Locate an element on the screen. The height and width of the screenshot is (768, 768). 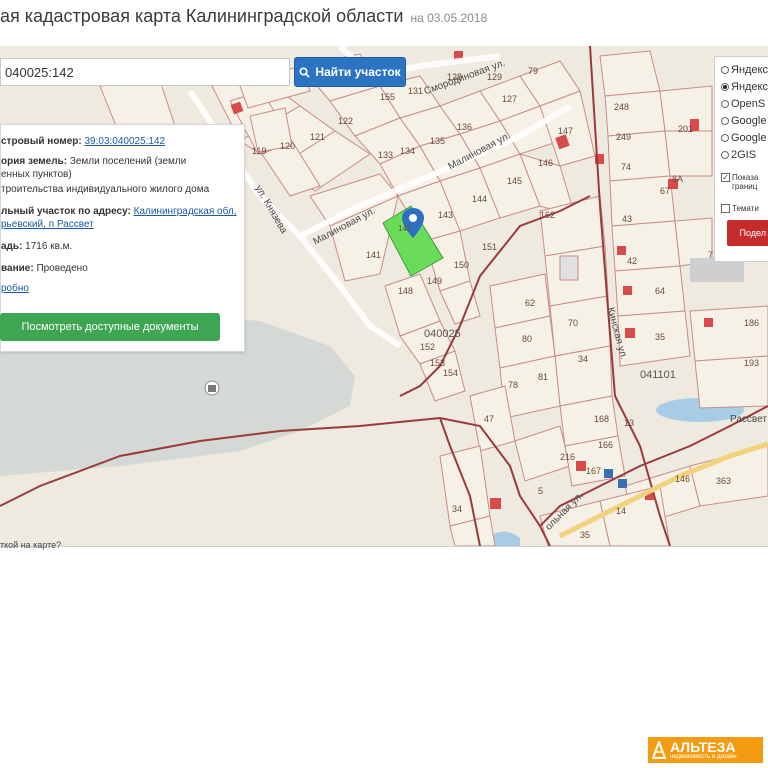
land-category-label: ория земель: is located at coordinates (34, 161).